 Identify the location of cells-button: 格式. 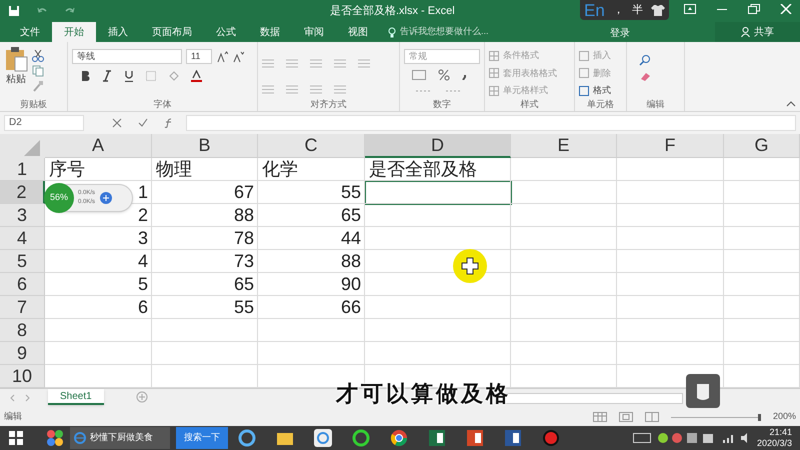
(595, 91).